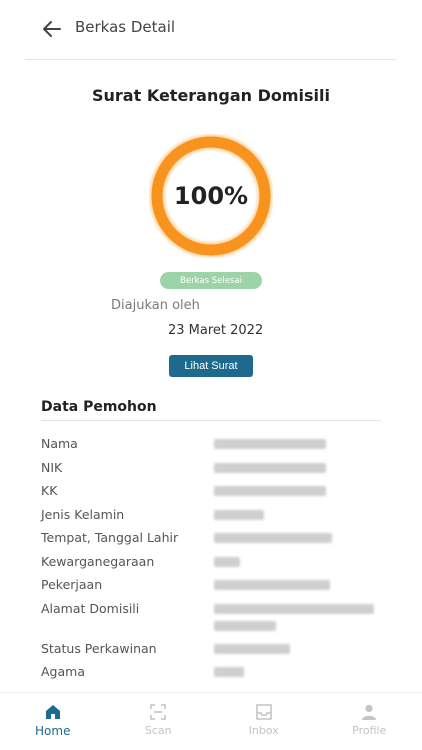 Image resolution: width=422 pixels, height=750 pixels. I want to click on progress-ring: 100%, so click(211, 196).